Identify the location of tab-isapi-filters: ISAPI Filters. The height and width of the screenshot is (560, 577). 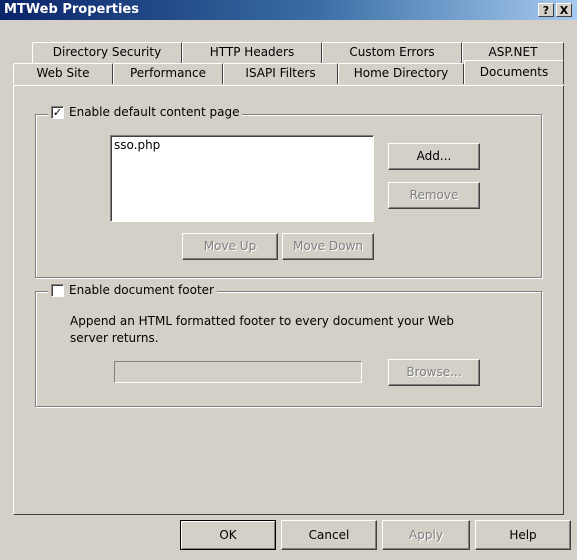
(280, 73).